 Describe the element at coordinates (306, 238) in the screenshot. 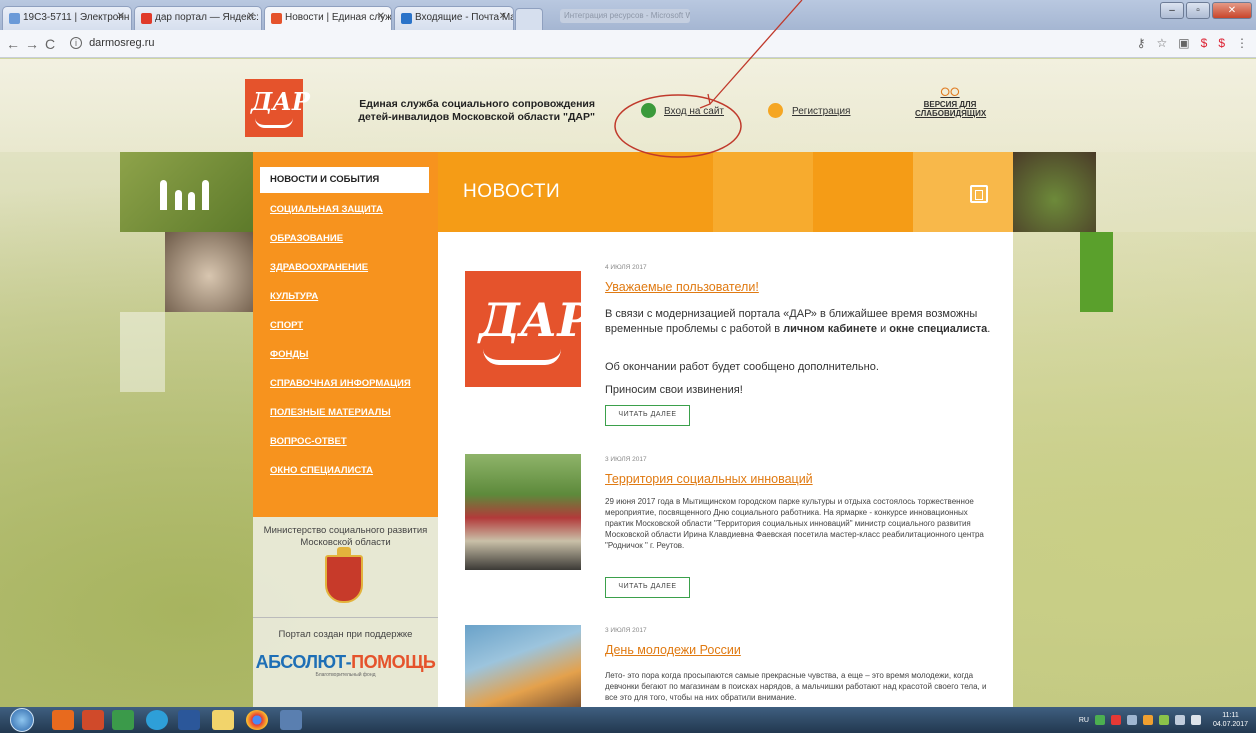

I see `sidebar-item-education: ОБРАЗОВАНИЕ` at that location.